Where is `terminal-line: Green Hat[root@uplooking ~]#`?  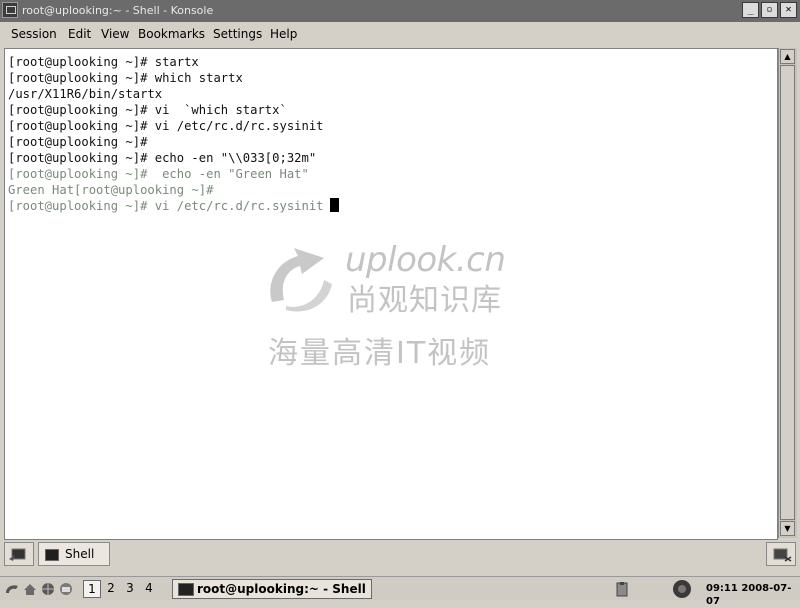
terminal-line: Green Hat[root@uplooking ~]# is located at coordinates (111, 190).